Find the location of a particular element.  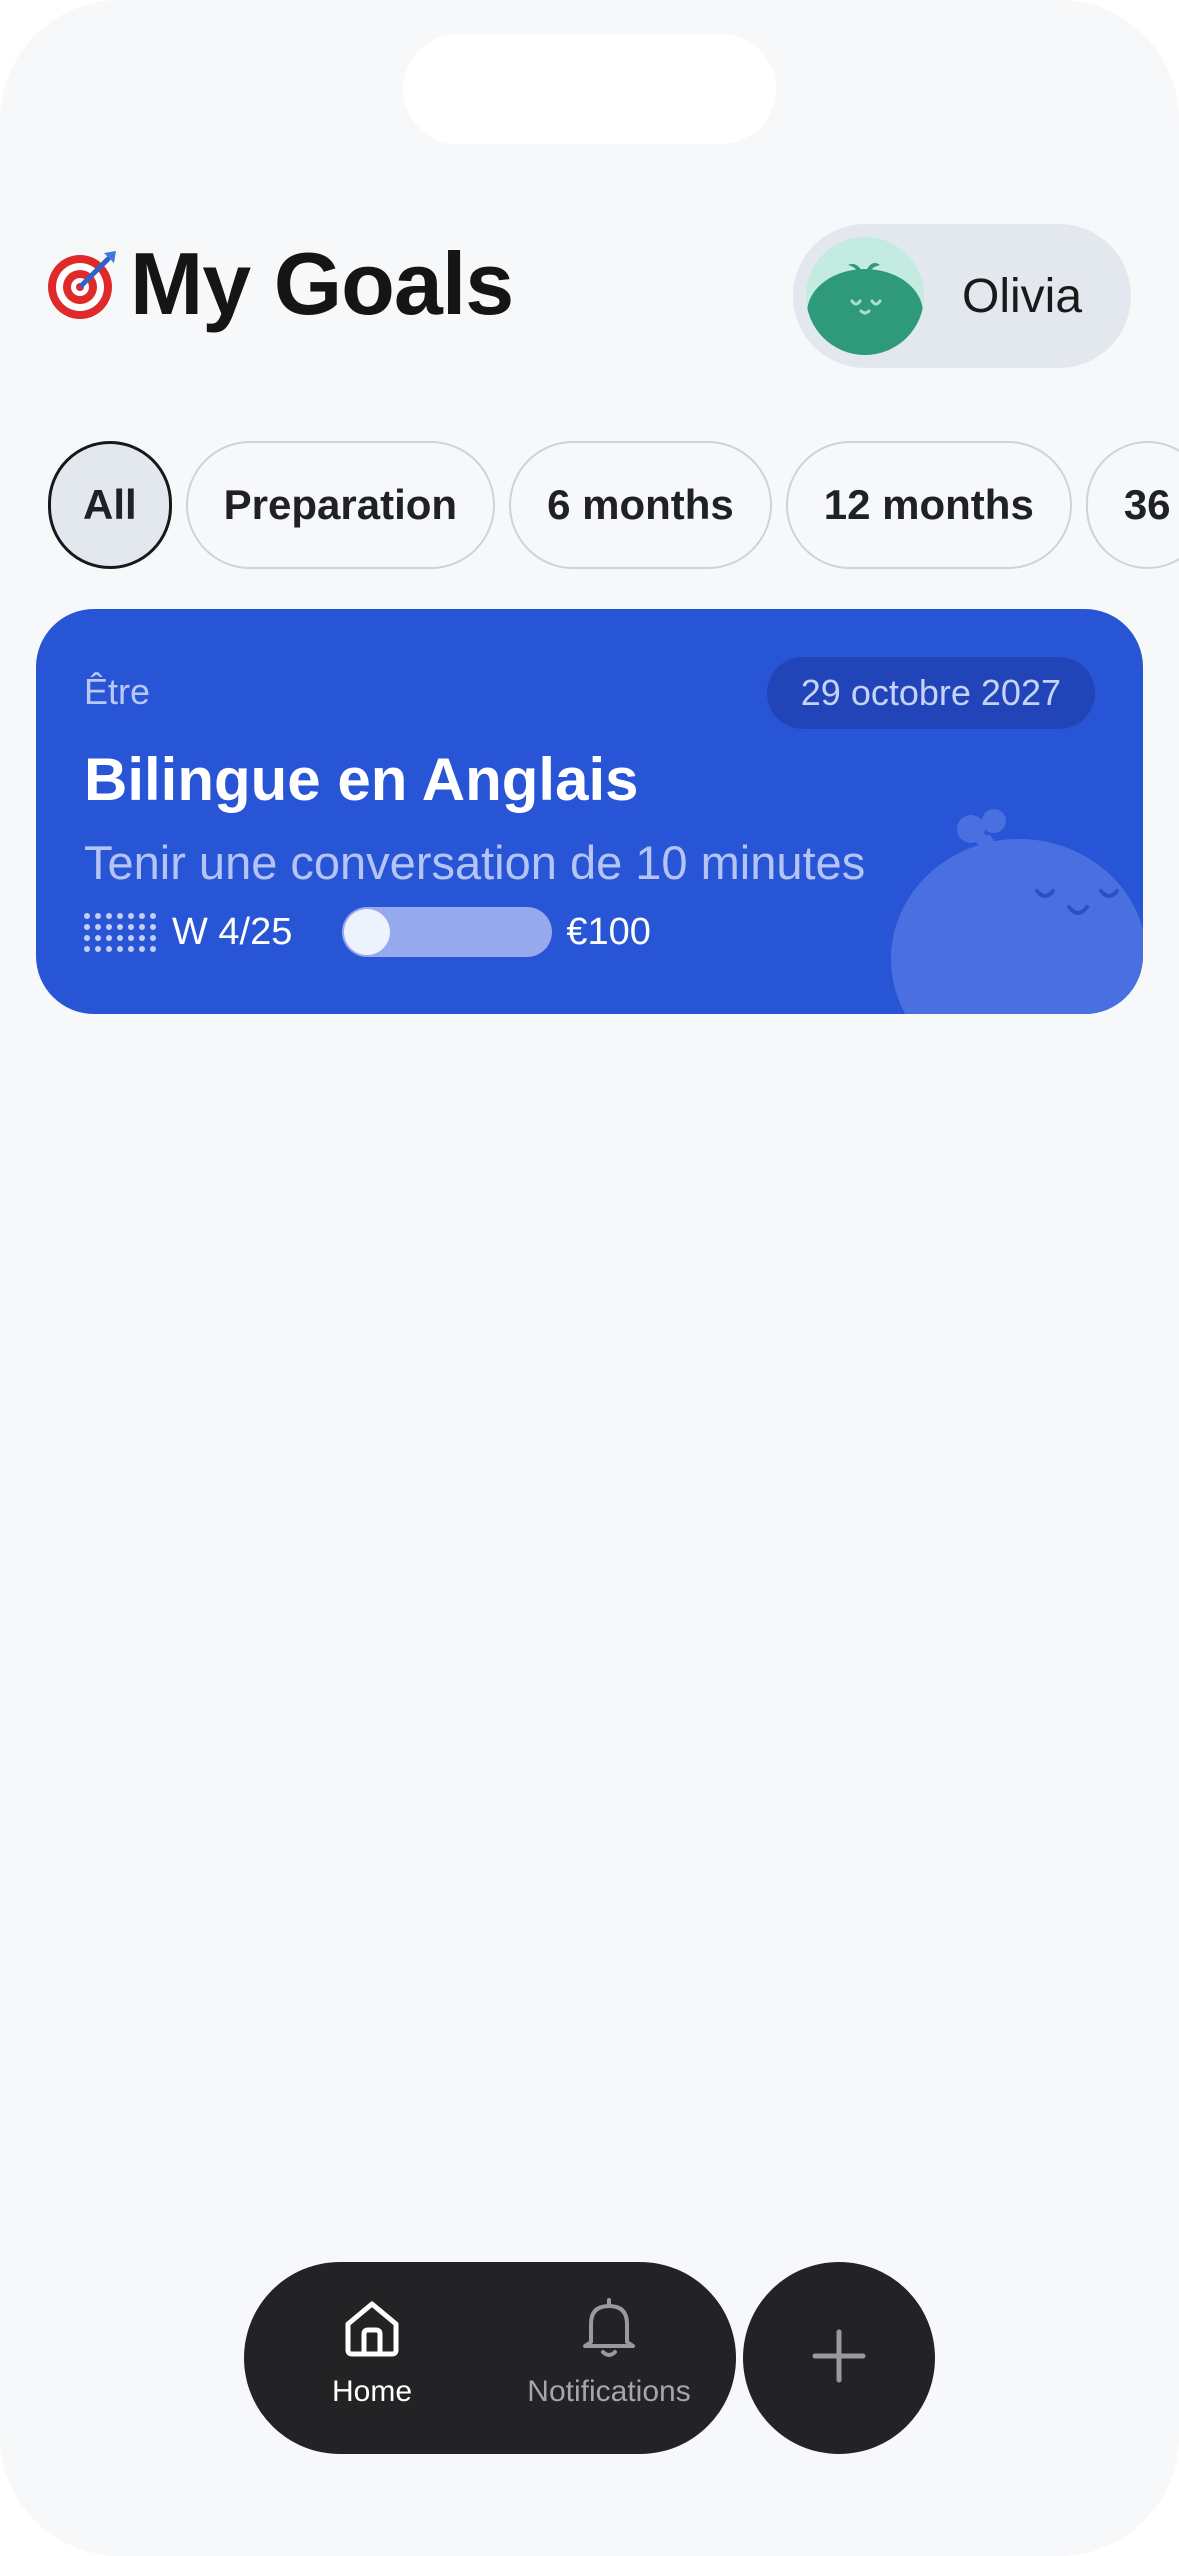

profile-switcher: Olivia is located at coordinates (962, 296).